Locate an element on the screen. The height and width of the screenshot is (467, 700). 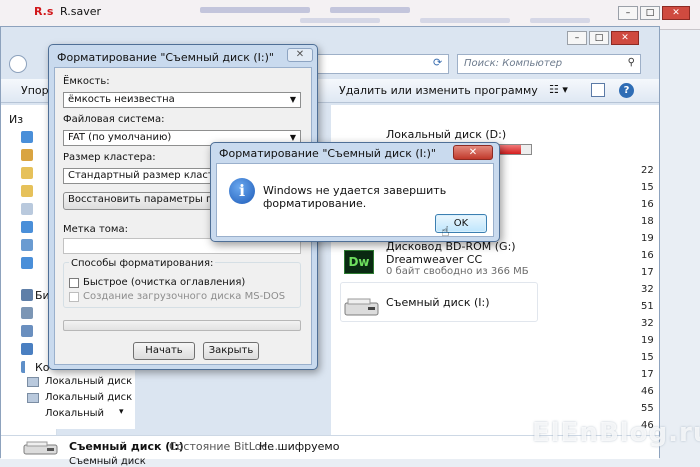
close-button: Закрыть is located at coordinates (231, 351).